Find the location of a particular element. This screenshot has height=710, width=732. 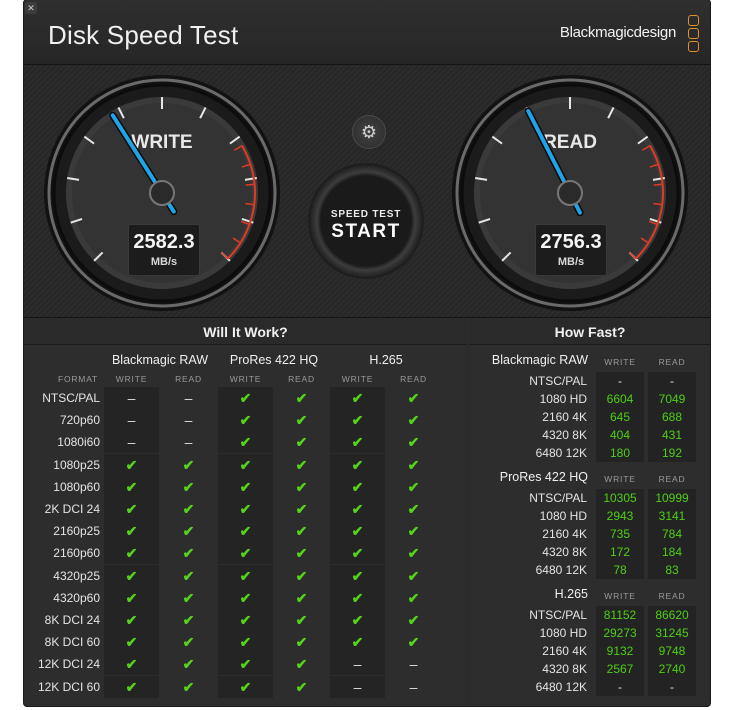

hf-row: NTSC/PAL 10305 10999 is located at coordinates (590, 498).